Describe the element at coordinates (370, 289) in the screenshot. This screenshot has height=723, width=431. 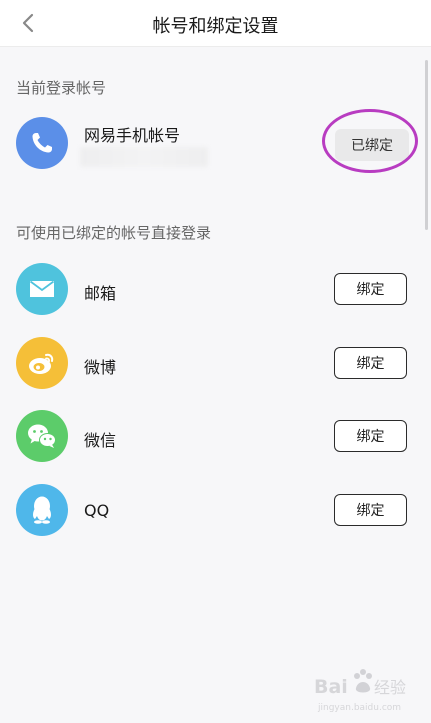
I see `bind-button-mail: 绑定` at that location.